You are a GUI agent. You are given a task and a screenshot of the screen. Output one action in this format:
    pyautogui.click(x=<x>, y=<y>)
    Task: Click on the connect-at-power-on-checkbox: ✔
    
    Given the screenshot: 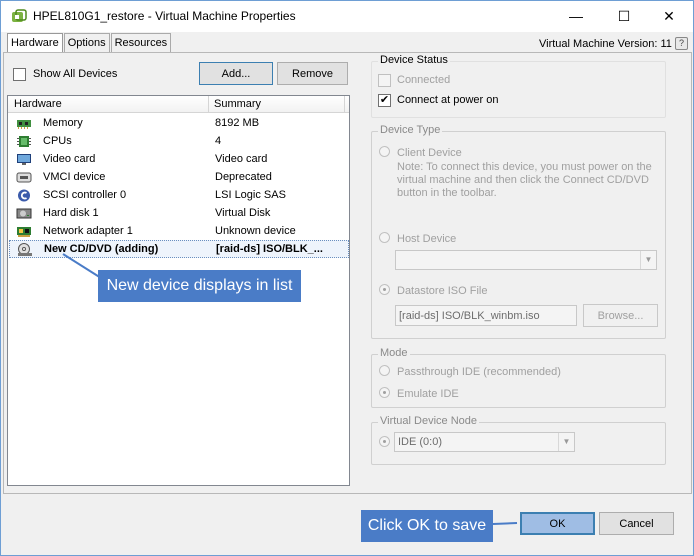 What is the action you would take?
    pyautogui.click(x=384, y=100)
    